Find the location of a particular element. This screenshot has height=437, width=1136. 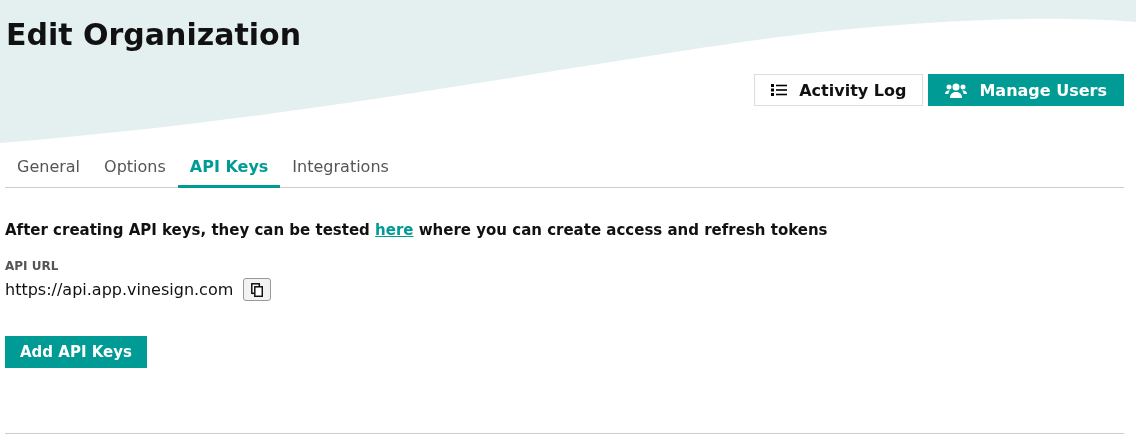

activity-log-button: Activity Log is located at coordinates (839, 90).